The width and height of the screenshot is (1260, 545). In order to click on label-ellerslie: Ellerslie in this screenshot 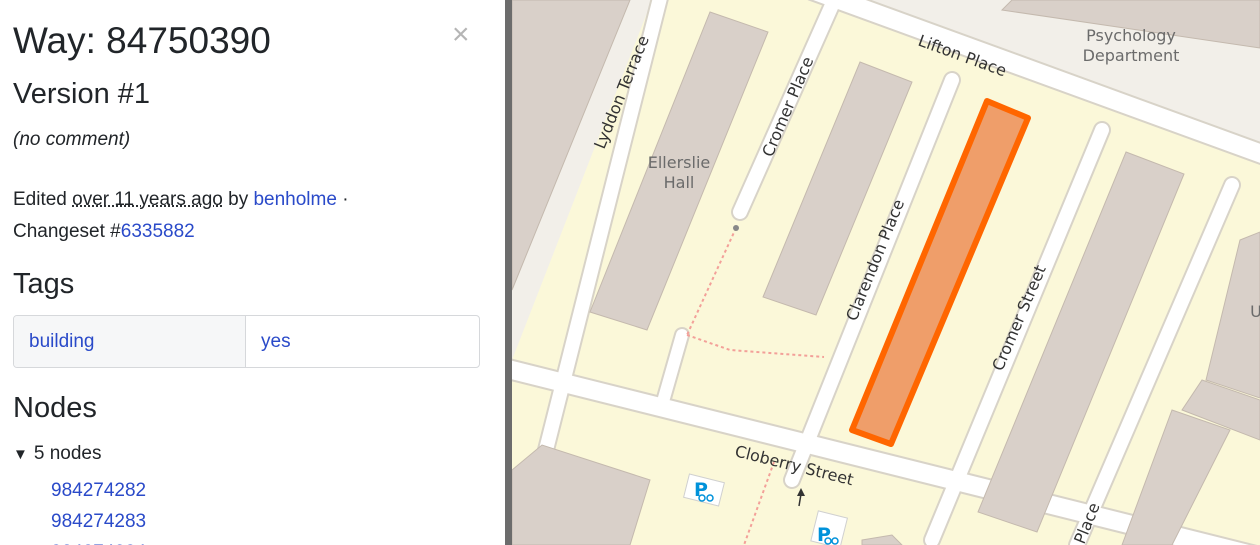, I will do `click(679, 162)`.